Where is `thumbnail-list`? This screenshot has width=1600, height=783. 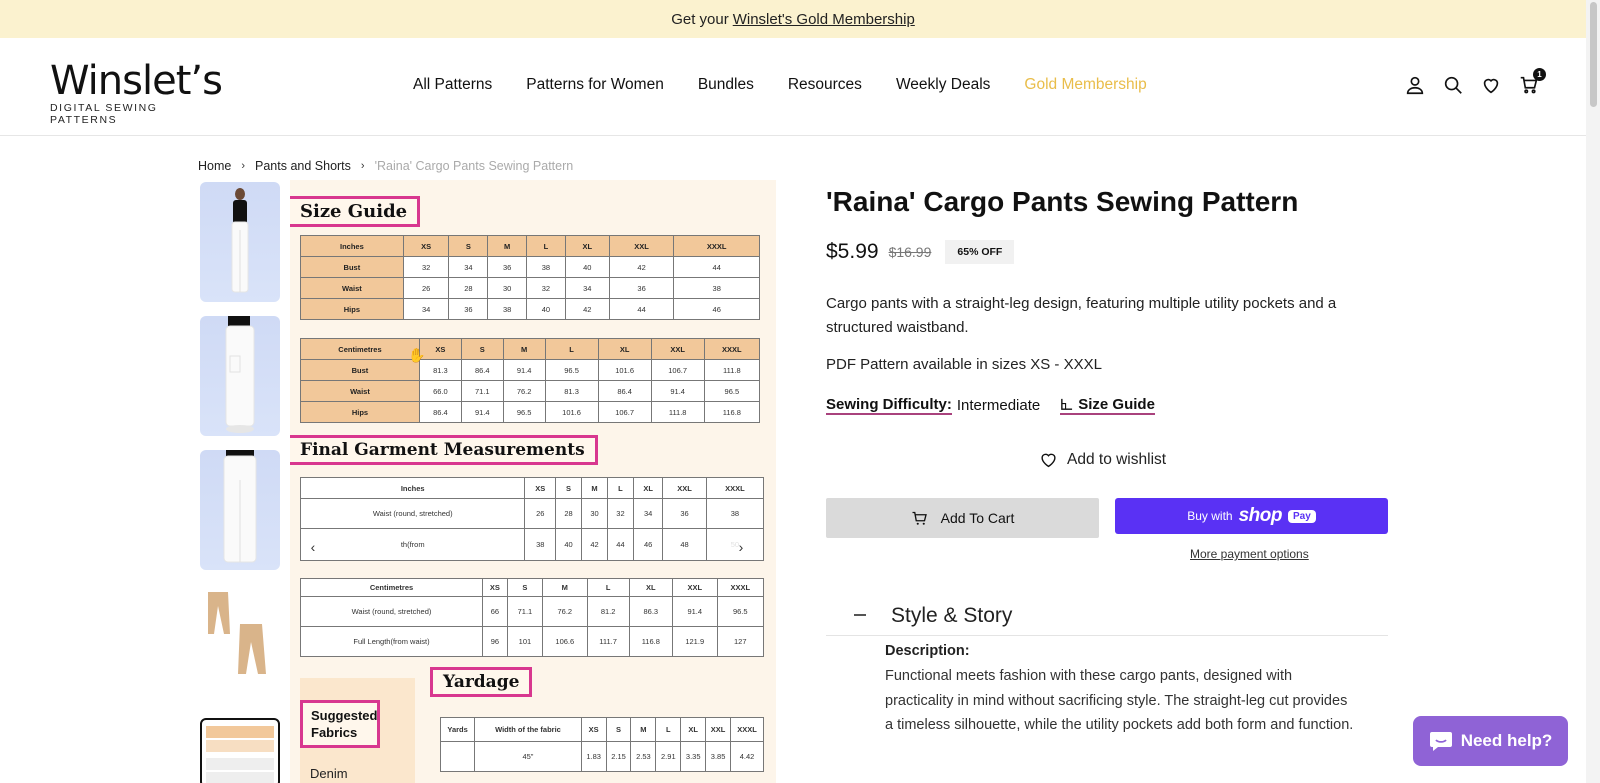 thumbnail-list is located at coordinates (240, 482).